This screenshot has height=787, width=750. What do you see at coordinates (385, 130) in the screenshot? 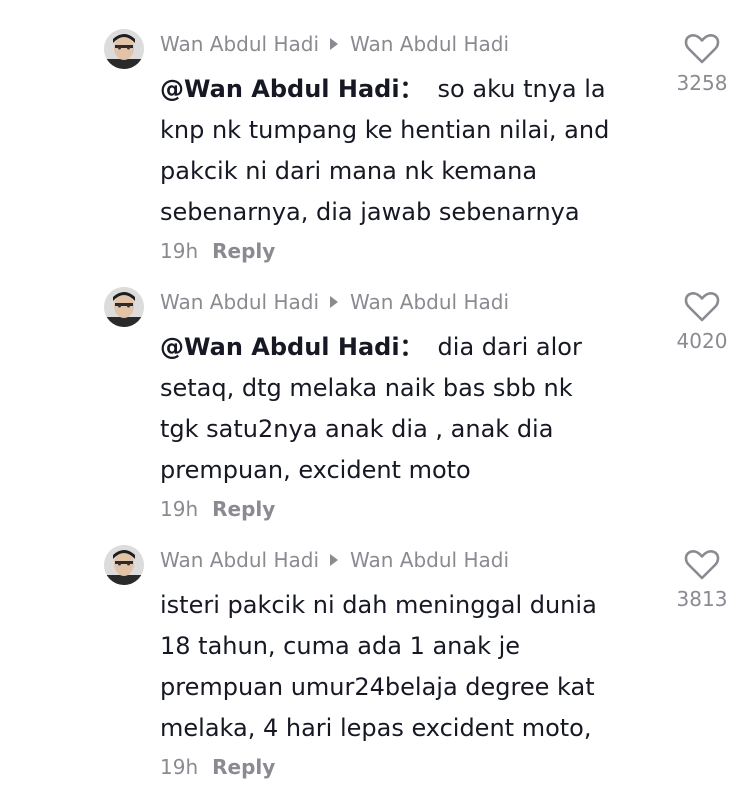
I see `comment-line: knp nk tumpang ke hentian nilai, and` at bounding box center [385, 130].